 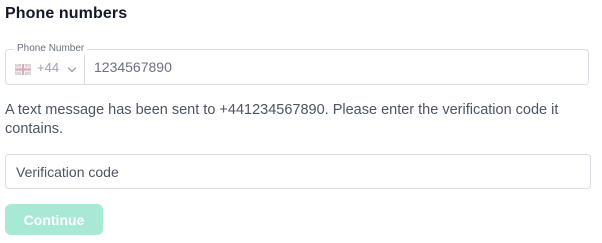 I want to click on country-code-select: +44, so click(x=45, y=67).